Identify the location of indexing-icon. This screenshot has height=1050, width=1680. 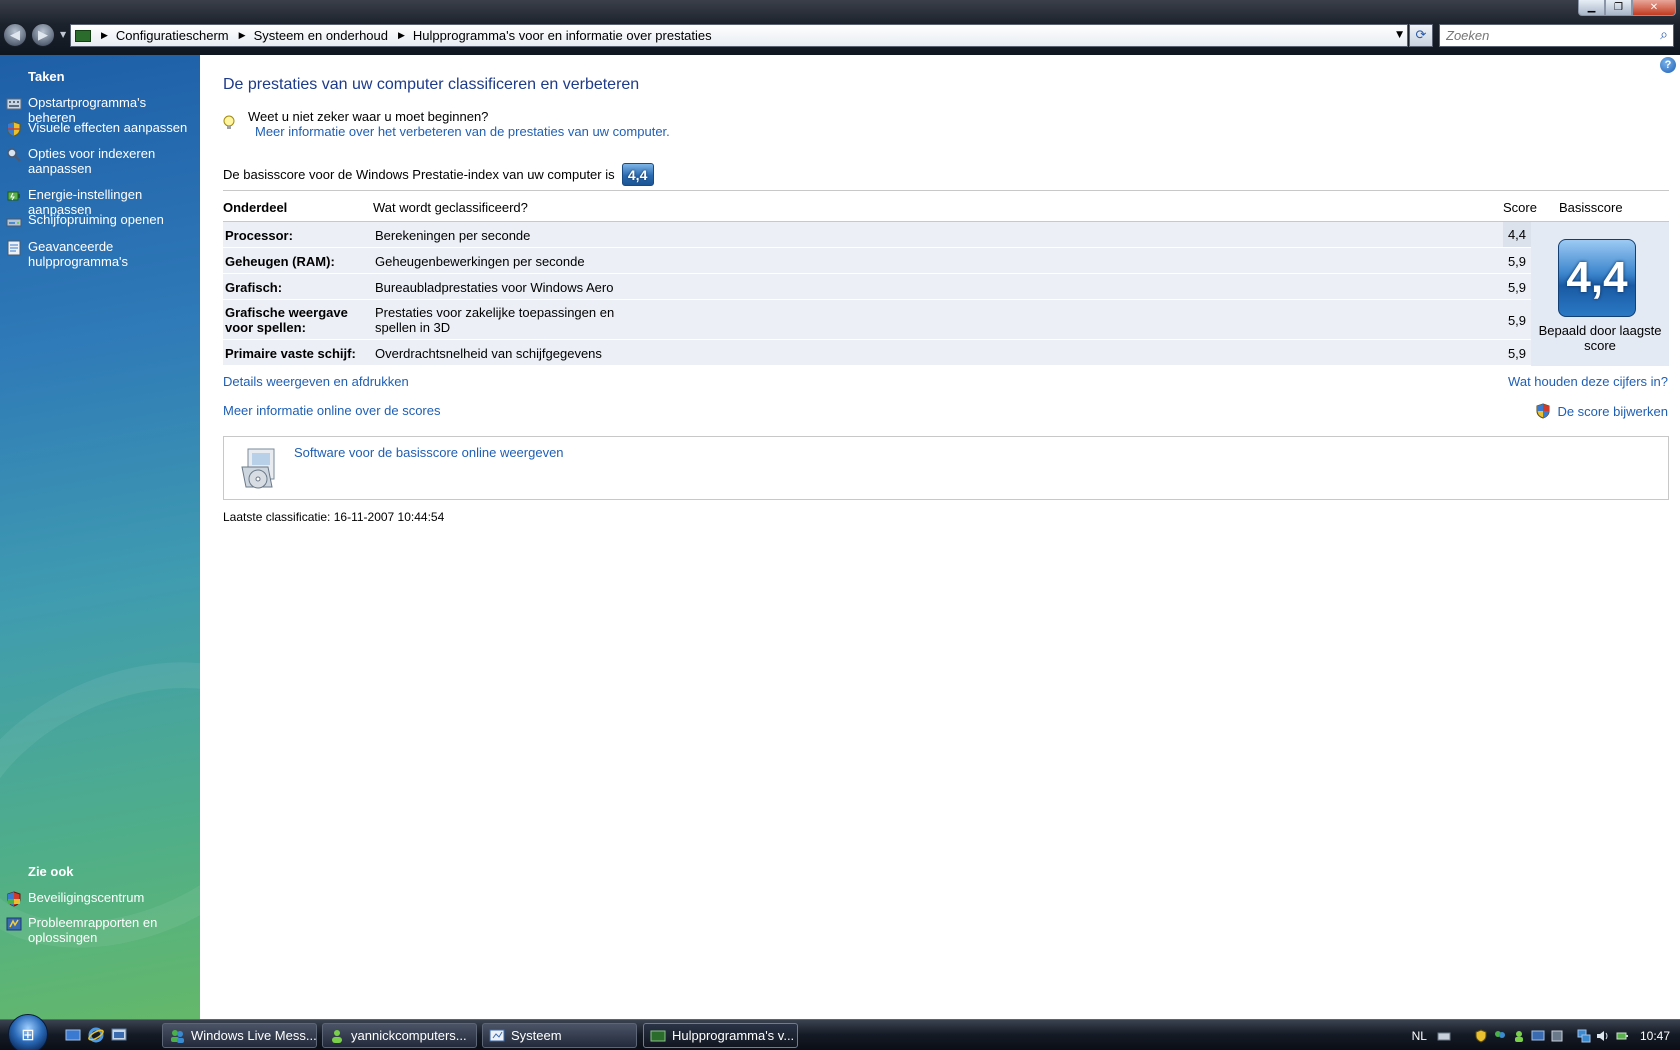
(14, 155).